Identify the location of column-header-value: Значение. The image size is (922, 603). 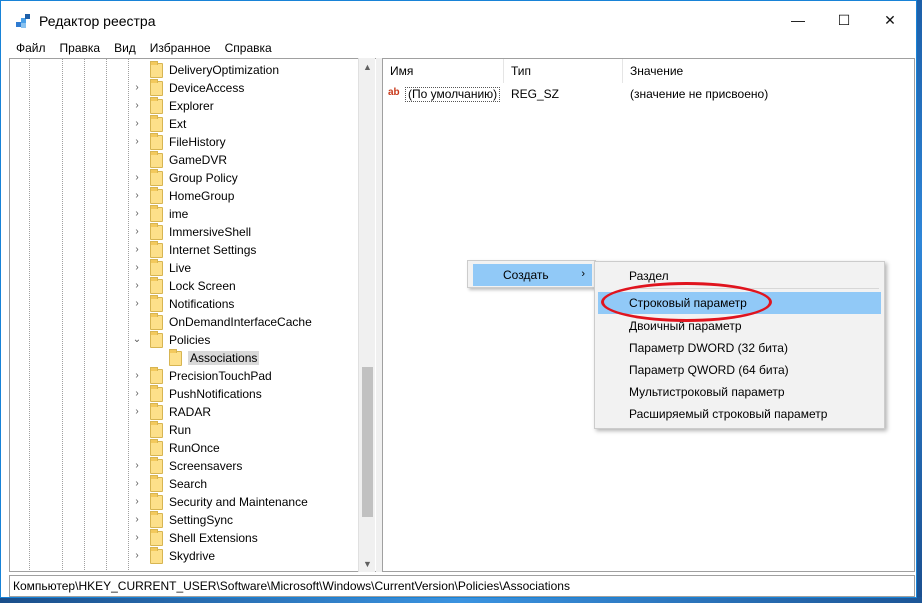
(723, 71).